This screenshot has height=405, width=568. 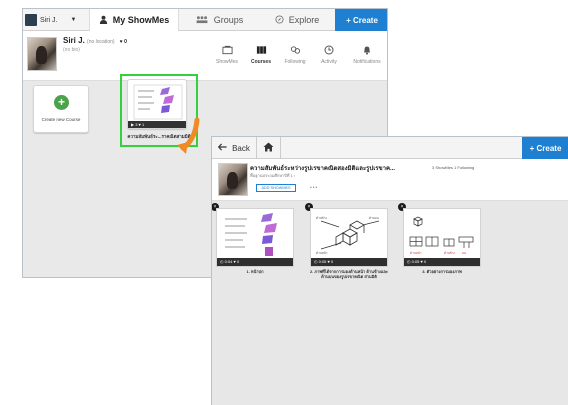 What do you see at coordinates (304, 20) in the screenshot?
I see `tab-explore-label: Explore` at bounding box center [304, 20].